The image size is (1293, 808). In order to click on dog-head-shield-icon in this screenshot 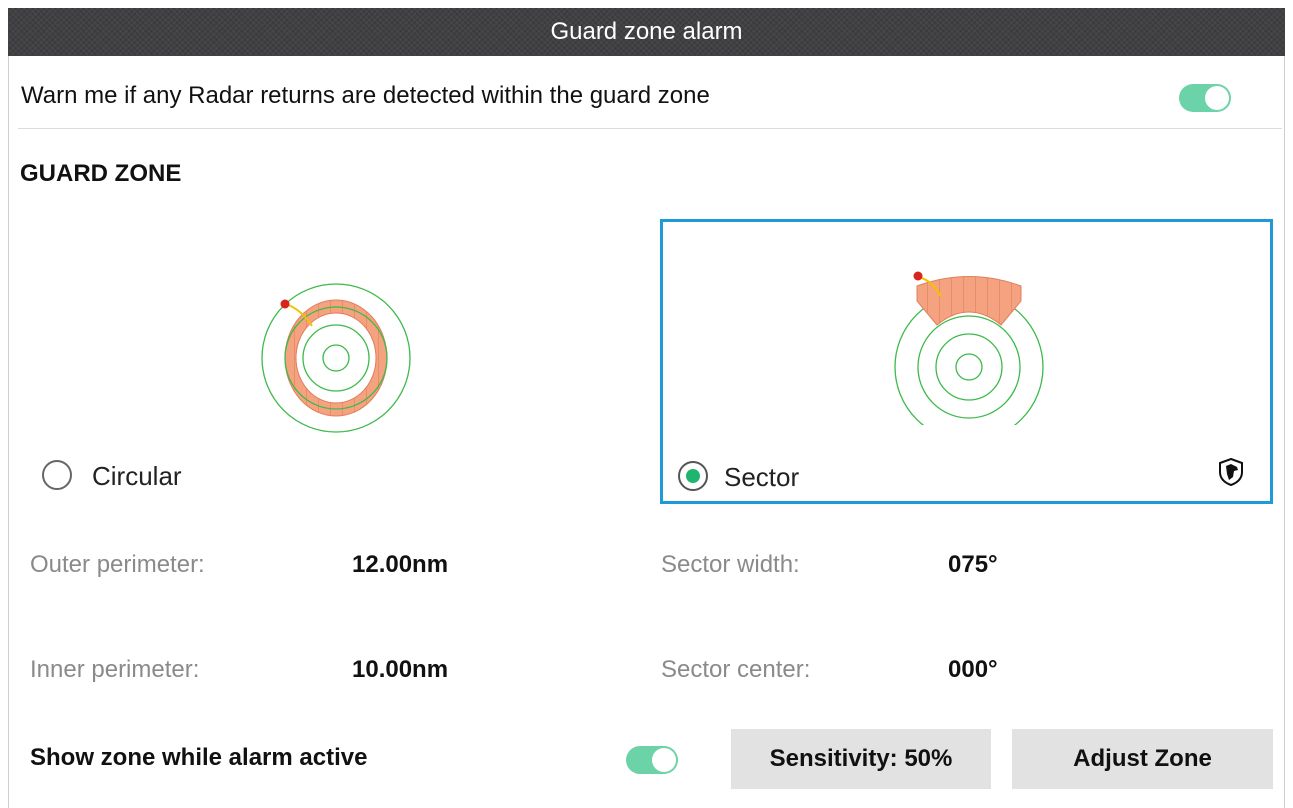, I will do `click(1231, 472)`.